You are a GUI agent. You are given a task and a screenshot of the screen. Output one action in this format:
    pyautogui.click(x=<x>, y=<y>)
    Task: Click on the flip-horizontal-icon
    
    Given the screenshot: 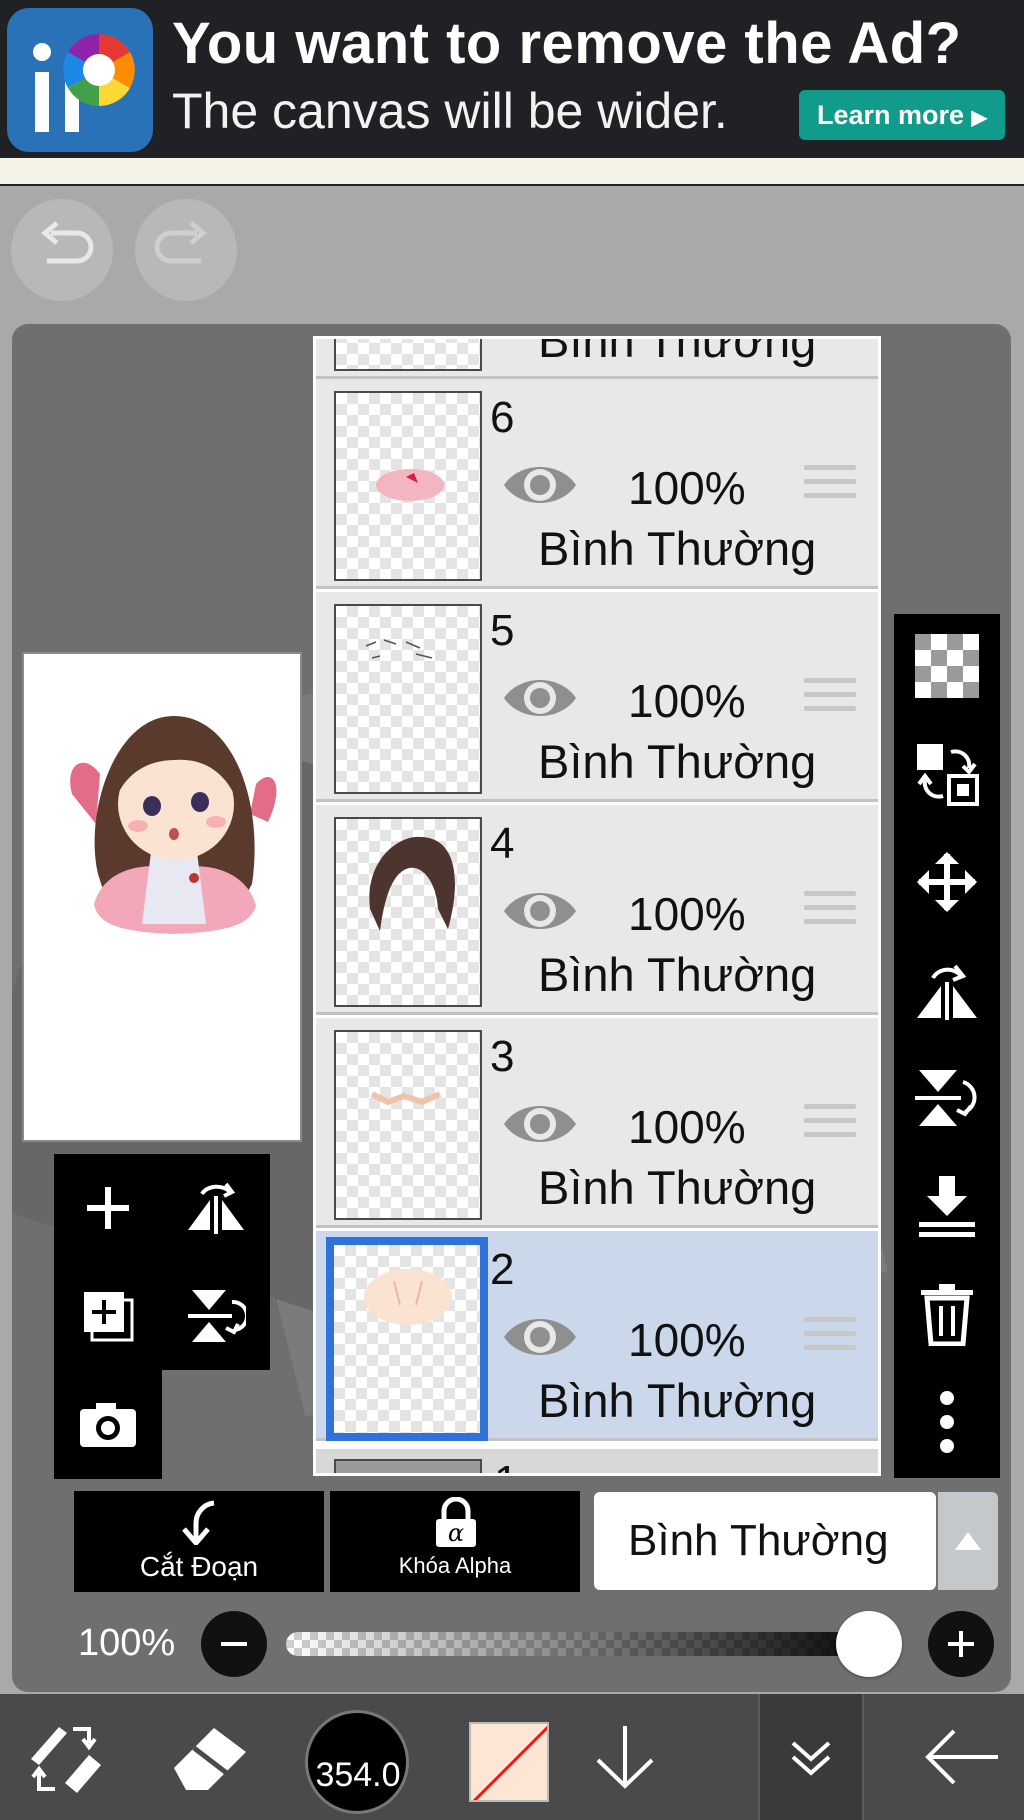 What is the action you would take?
    pyautogui.click(x=947, y=992)
    